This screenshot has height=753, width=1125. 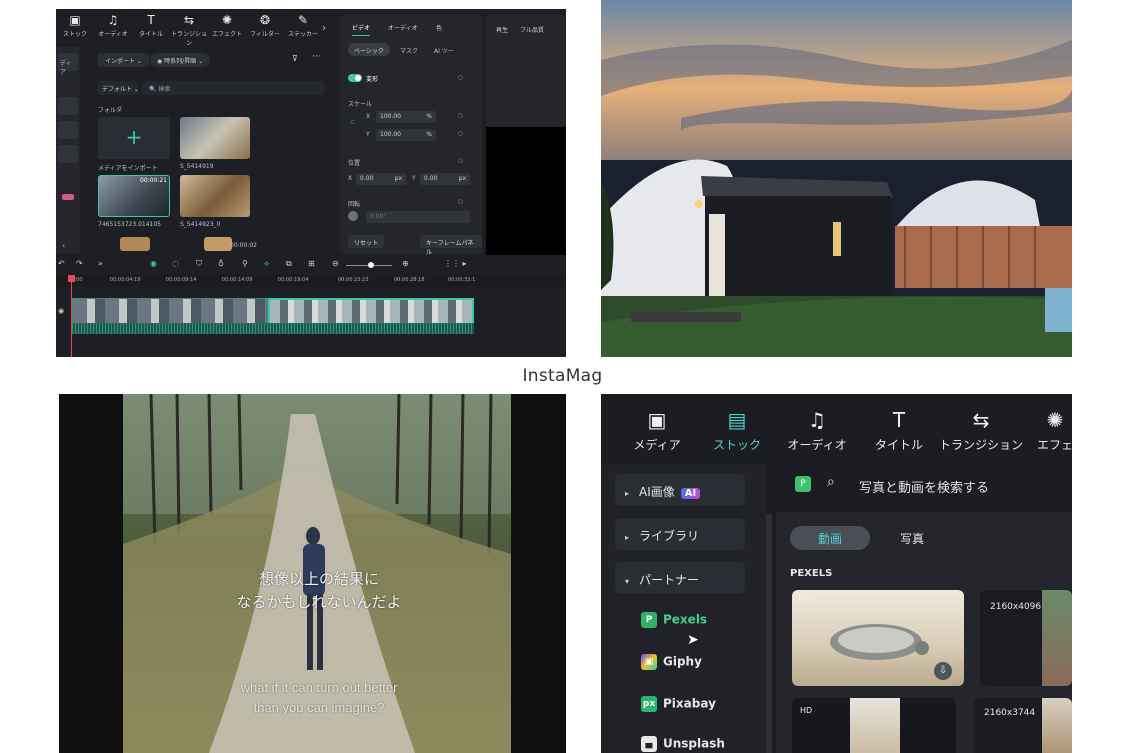 I want to click on more-icon: ···, so click(x=316, y=57).